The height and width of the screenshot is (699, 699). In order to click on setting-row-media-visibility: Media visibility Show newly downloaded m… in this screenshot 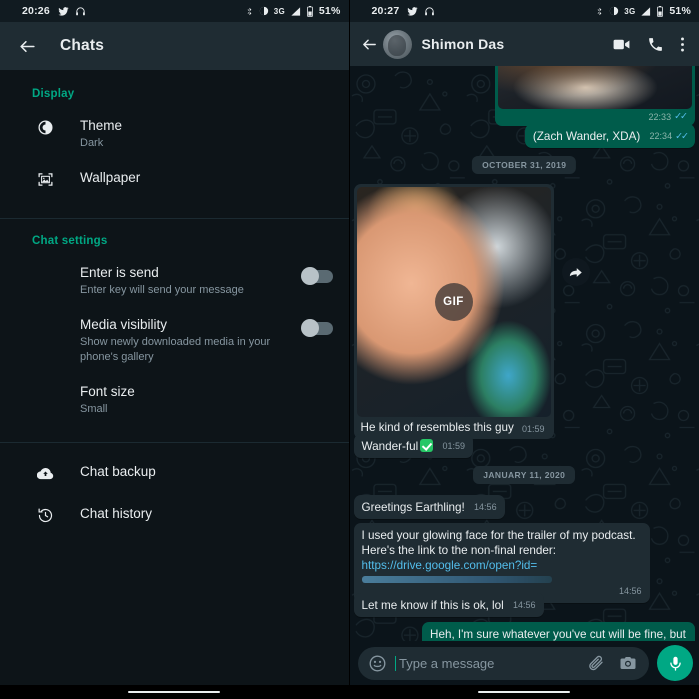, I will do `click(174, 340)`.